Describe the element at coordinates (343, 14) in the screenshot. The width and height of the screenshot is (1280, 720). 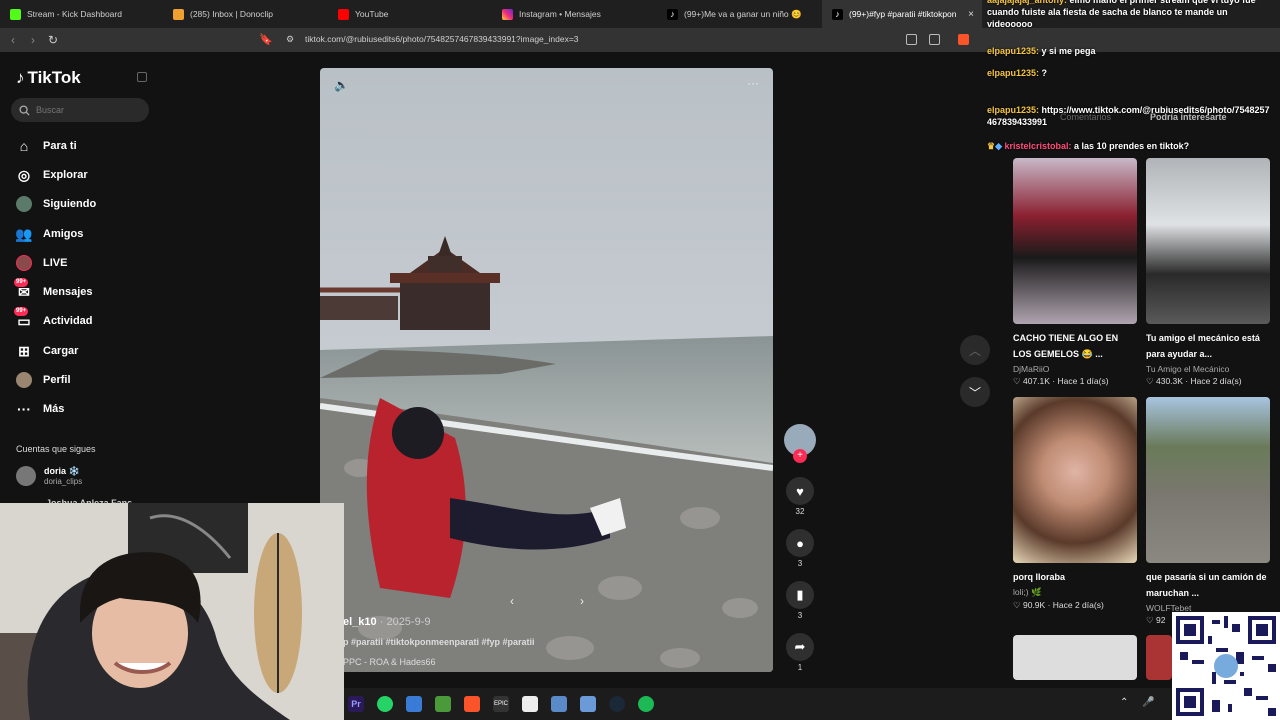
I see `youtube-icon` at that location.